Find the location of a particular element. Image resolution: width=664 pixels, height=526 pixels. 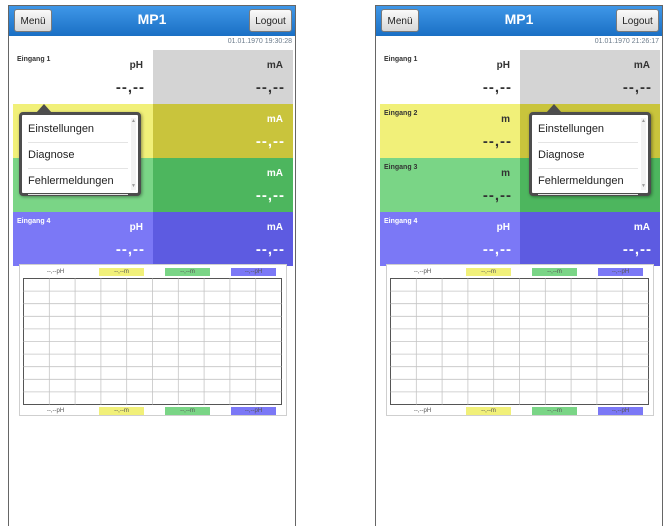

input-name: Eingang 2 is located at coordinates (401, 113).